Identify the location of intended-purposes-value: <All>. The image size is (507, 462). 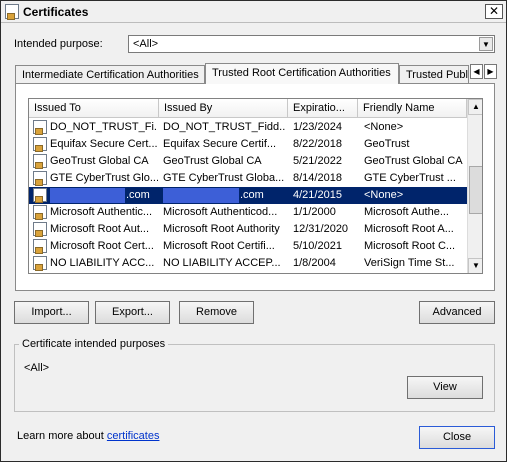
(37, 368).